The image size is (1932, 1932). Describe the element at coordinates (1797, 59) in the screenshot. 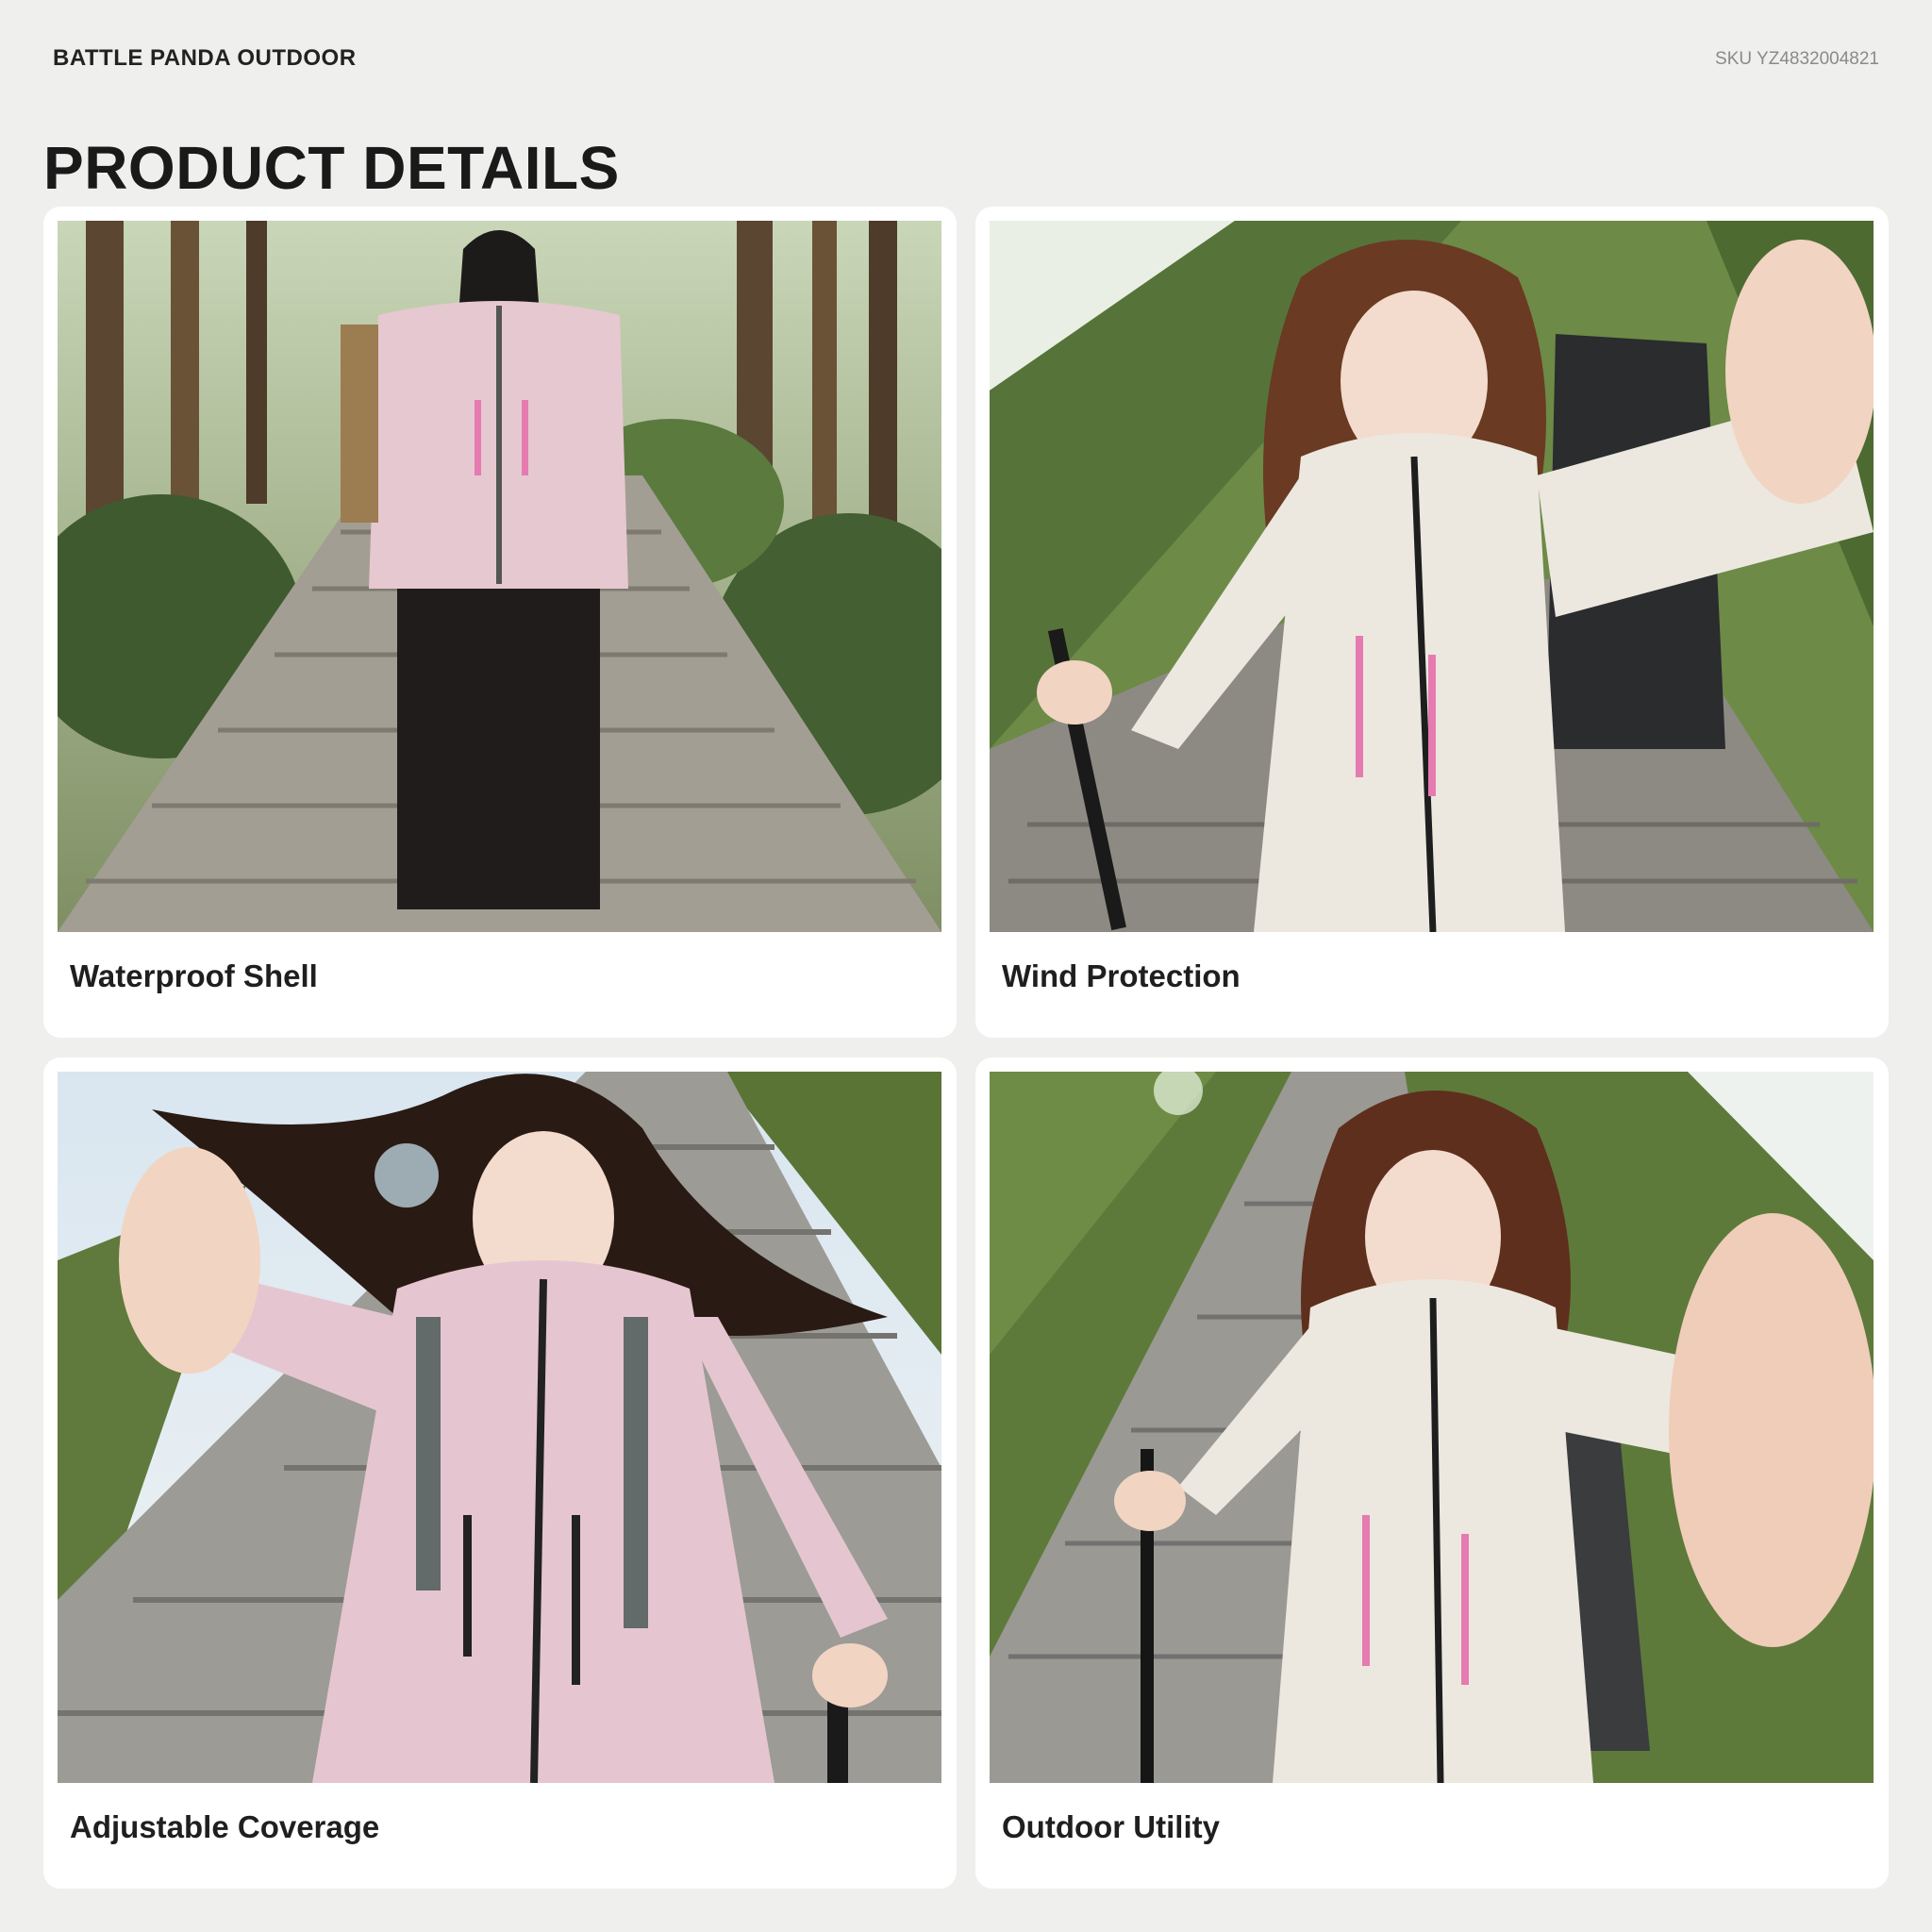

I see `sku-label: SKU YZ4832004821` at that location.